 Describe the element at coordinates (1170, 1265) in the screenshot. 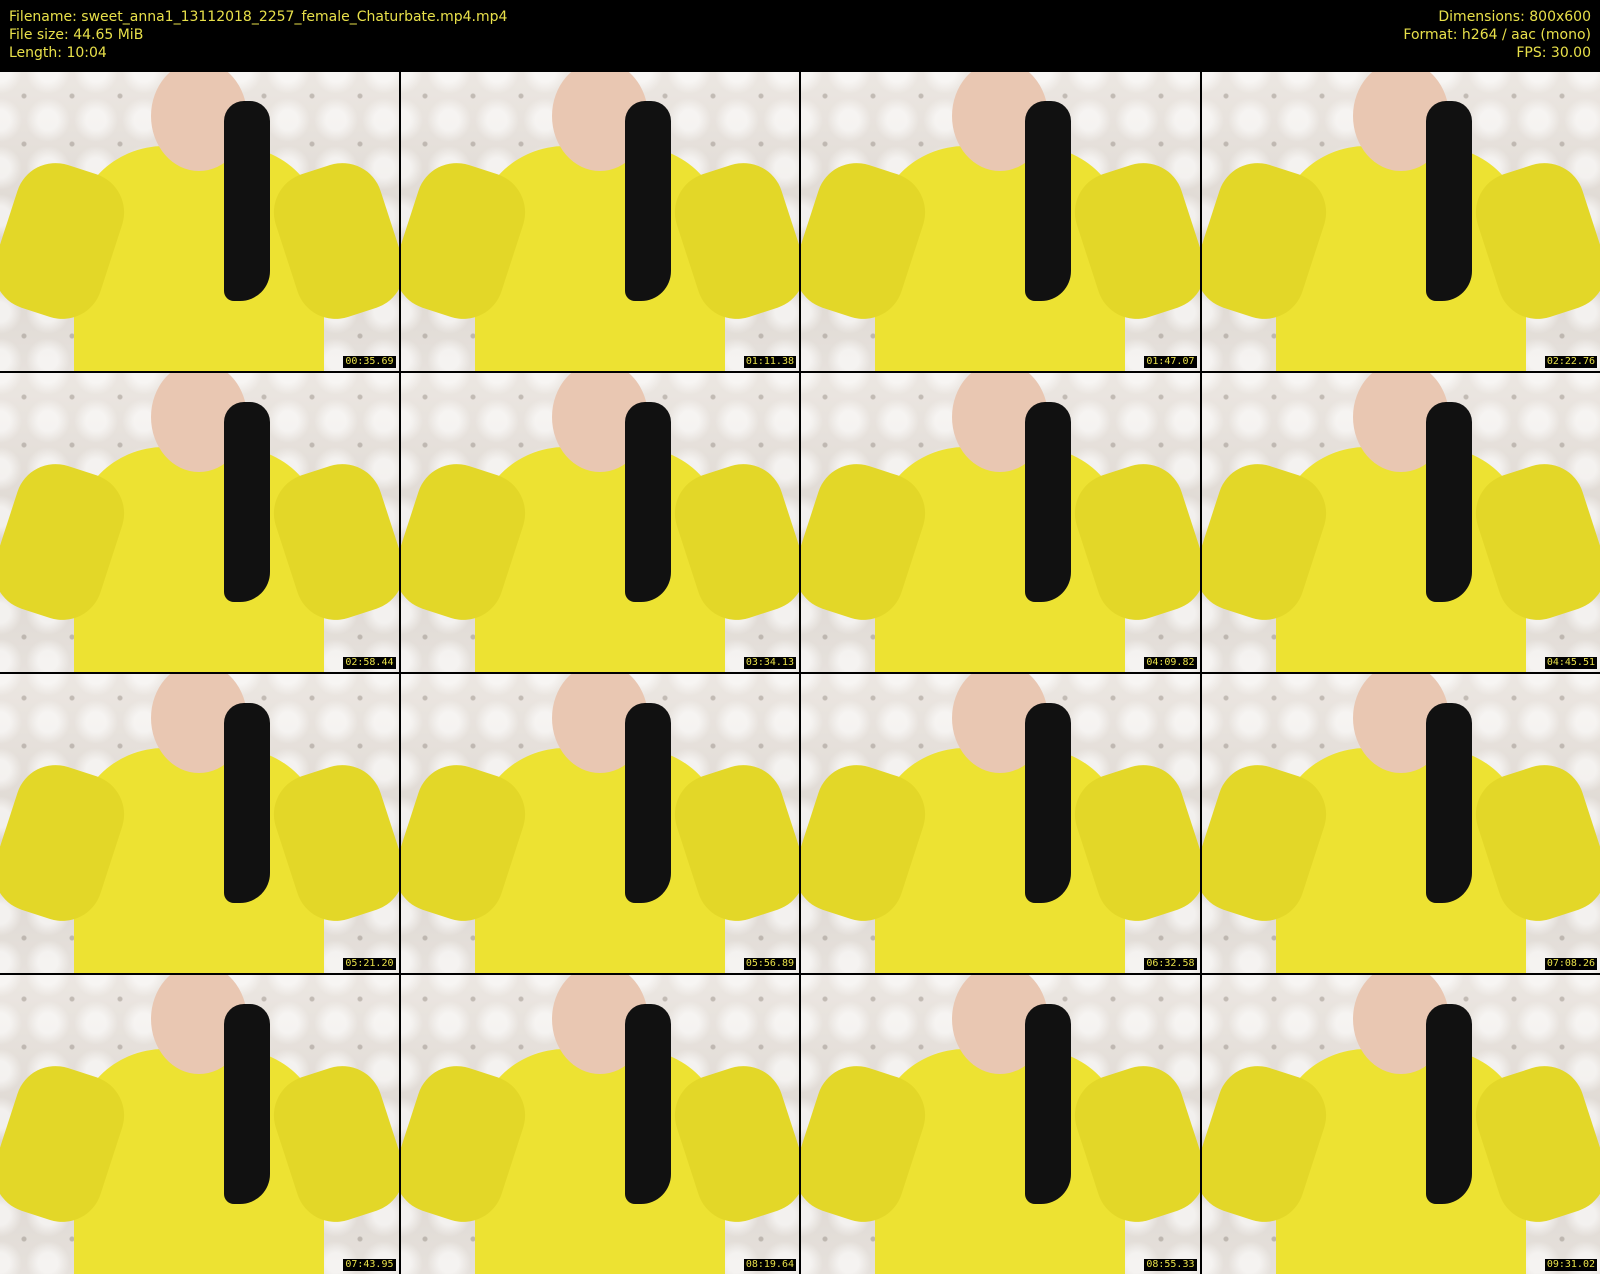

I see `frame-timestamp: 08:55.33` at that location.